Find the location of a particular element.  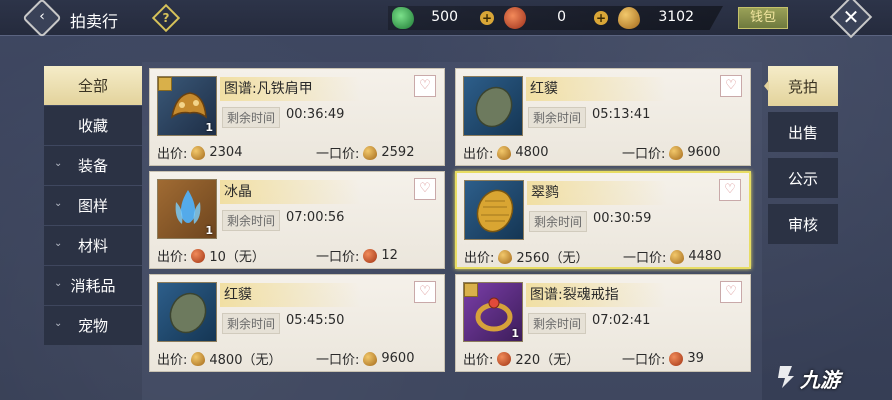

category-label: 全部 is located at coordinates (92, 86).